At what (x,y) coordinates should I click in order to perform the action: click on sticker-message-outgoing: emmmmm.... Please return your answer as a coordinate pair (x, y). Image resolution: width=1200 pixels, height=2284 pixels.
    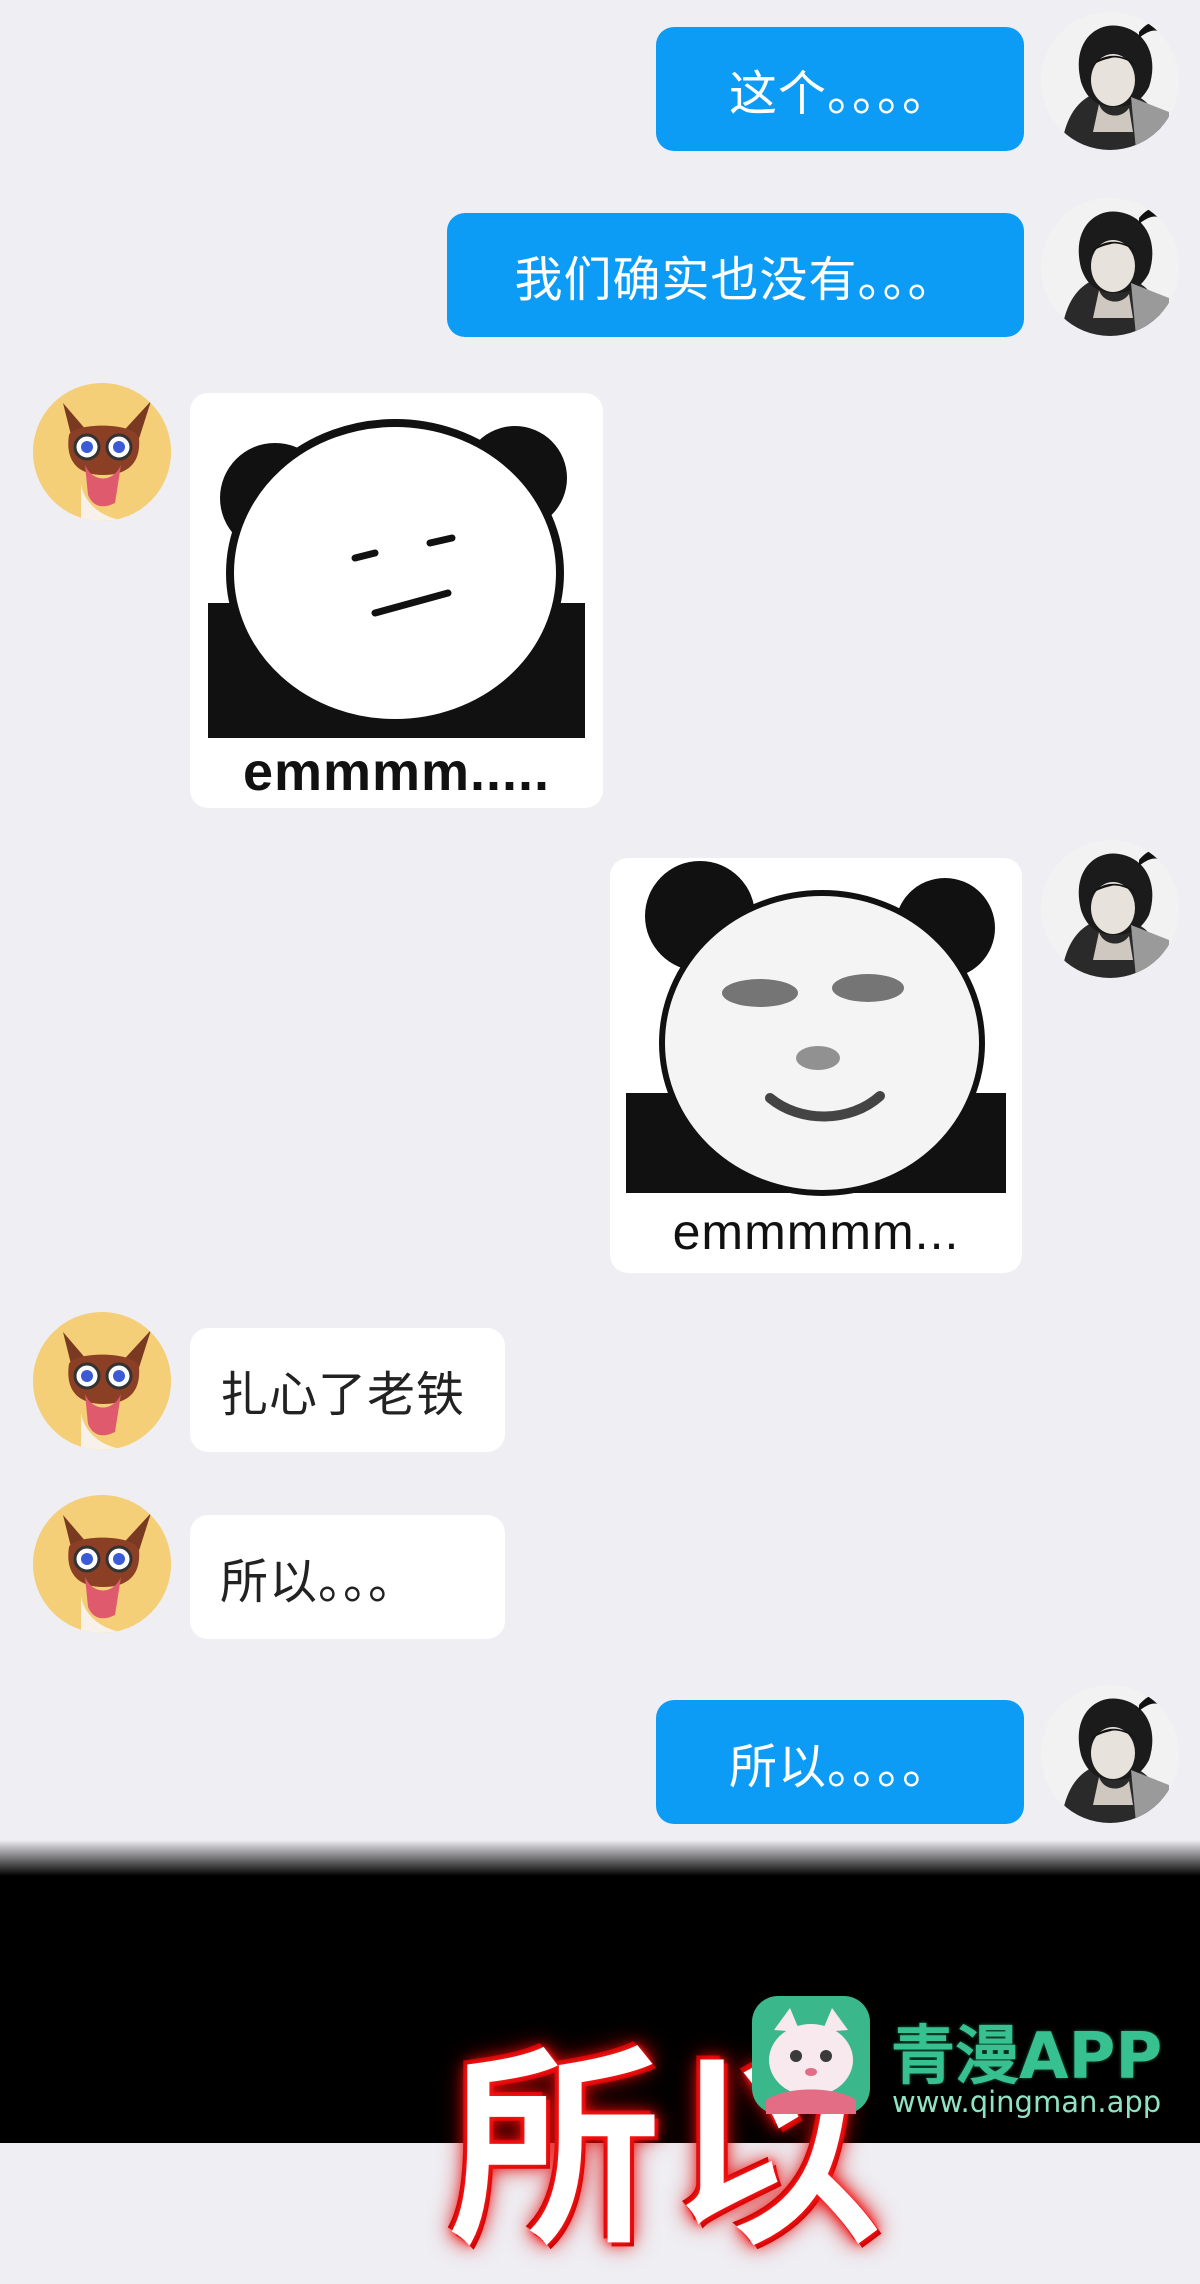
    Looking at the image, I should click on (816, 1065).